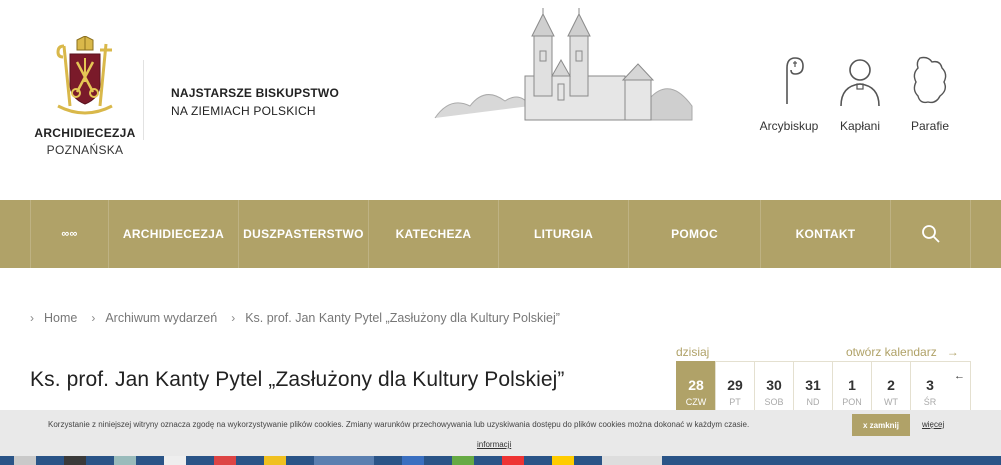 Image resolution: width=1001 pixels, height=465 pixels. I want to click on cathedral-illustration, so click(563, 64).